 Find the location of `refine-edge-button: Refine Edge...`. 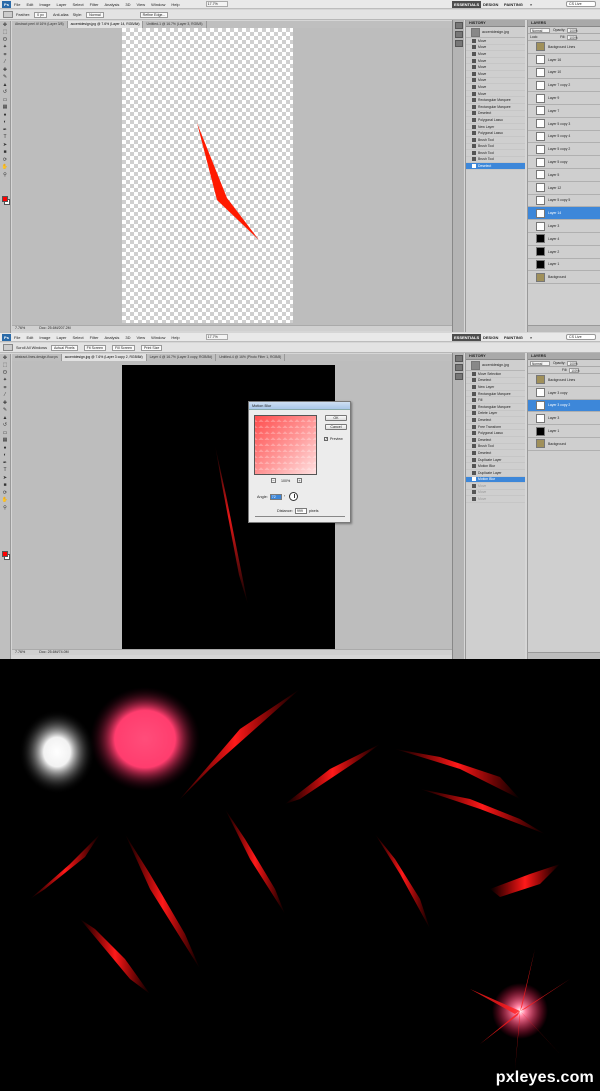

refine-edge-button: Refine Edge... is located at coordinates (154, 14).